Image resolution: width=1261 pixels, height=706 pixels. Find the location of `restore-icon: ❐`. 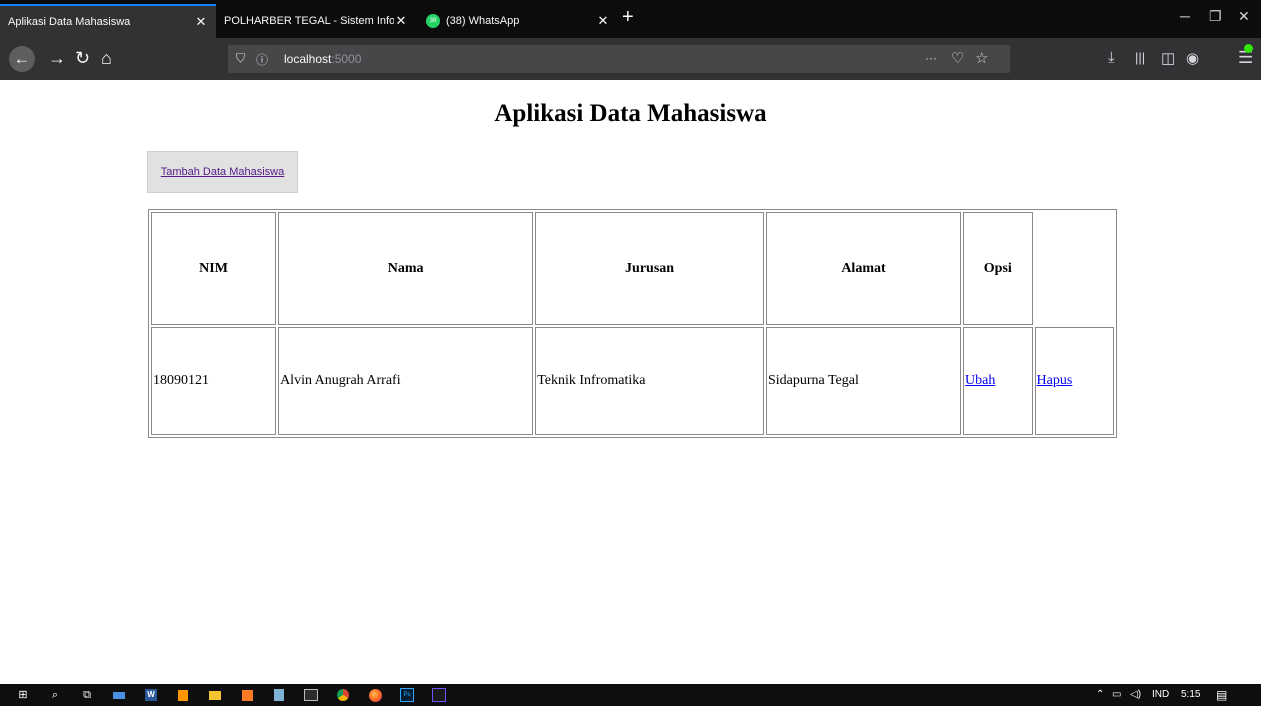

restore-icon: ❐ is located at coordinates (1215, 16).